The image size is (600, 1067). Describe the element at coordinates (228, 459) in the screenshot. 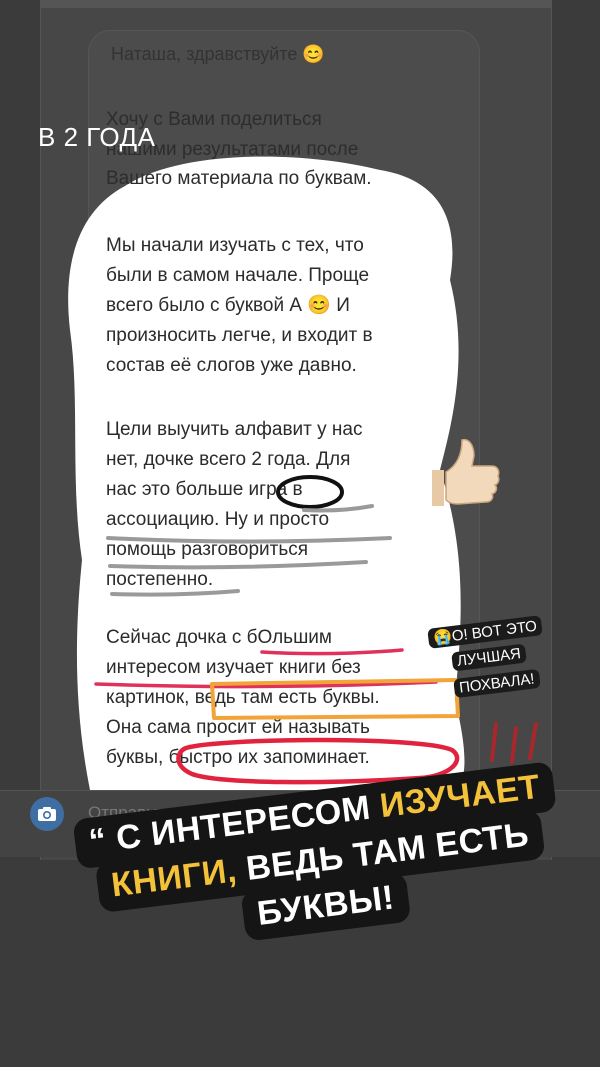

I see `message-line: нет, дочке всего 2 года. Для` at that location.